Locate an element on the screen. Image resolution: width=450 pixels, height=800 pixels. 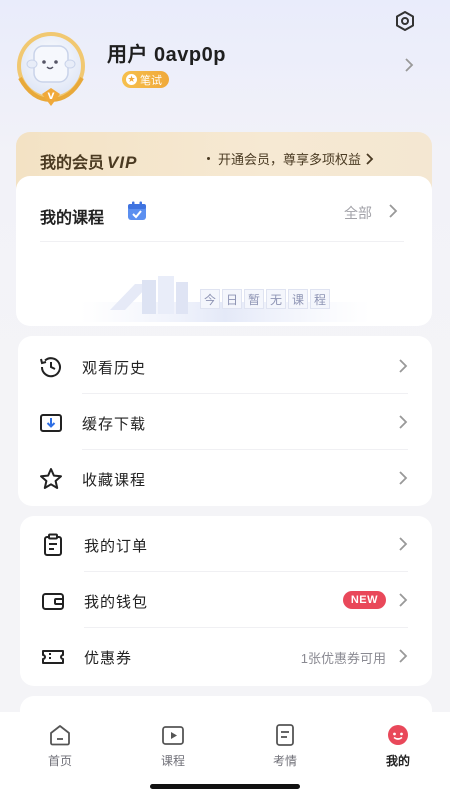
vip-title: 我的会员 VIP is located at coordinates (88, 161).